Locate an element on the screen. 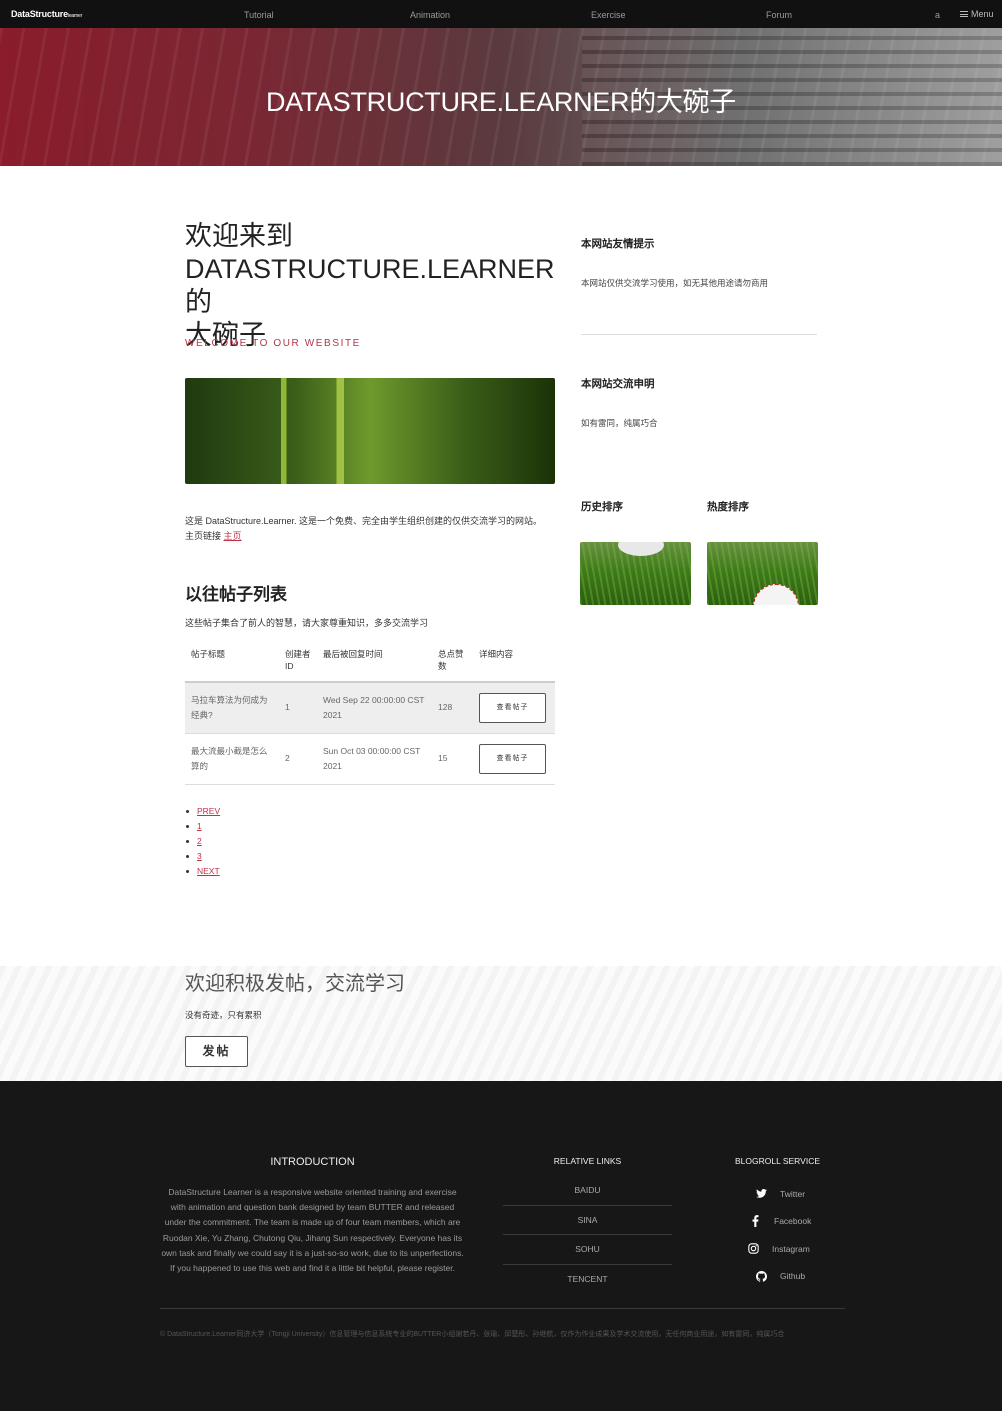 The width and height of the screenshot is (1002, 1411). welcome-subtitle: WELCOME TO OUR WEBSITE is located at coordinates (273, 343).